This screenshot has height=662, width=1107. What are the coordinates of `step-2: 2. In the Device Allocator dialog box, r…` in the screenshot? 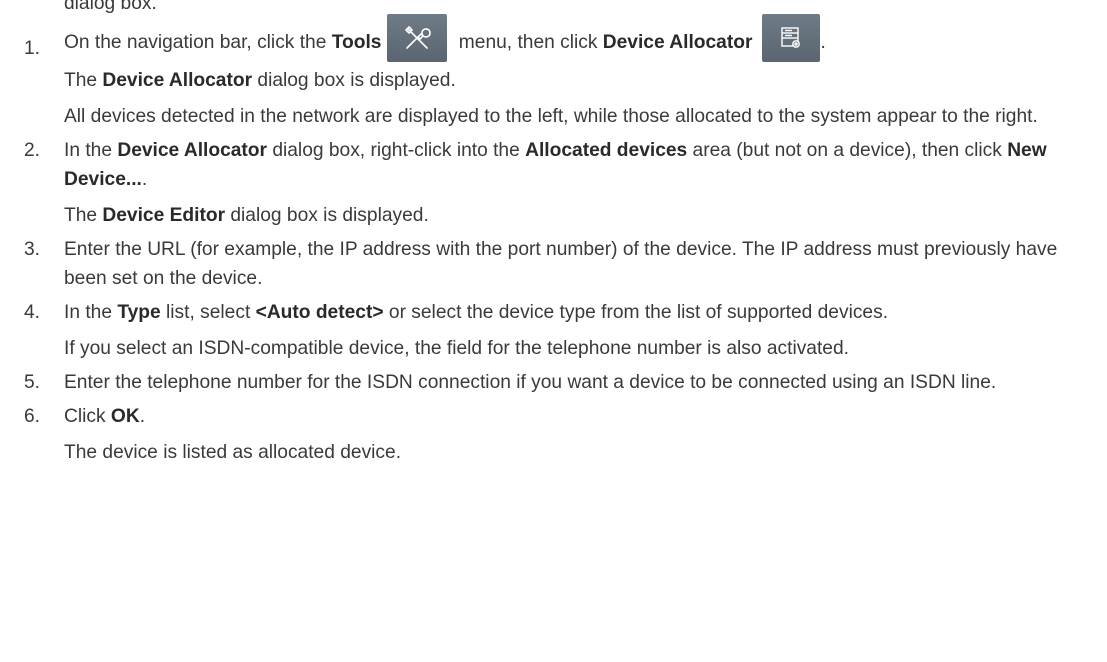 It's located at (553, 183).